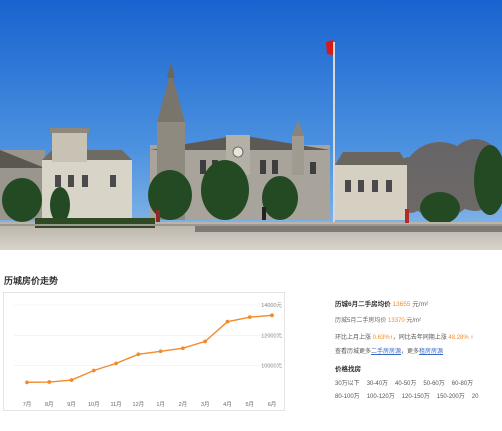  Describe the element at coordinates (71, 404) in the screenshot. I see `x-tick-label: 9月` at that location.